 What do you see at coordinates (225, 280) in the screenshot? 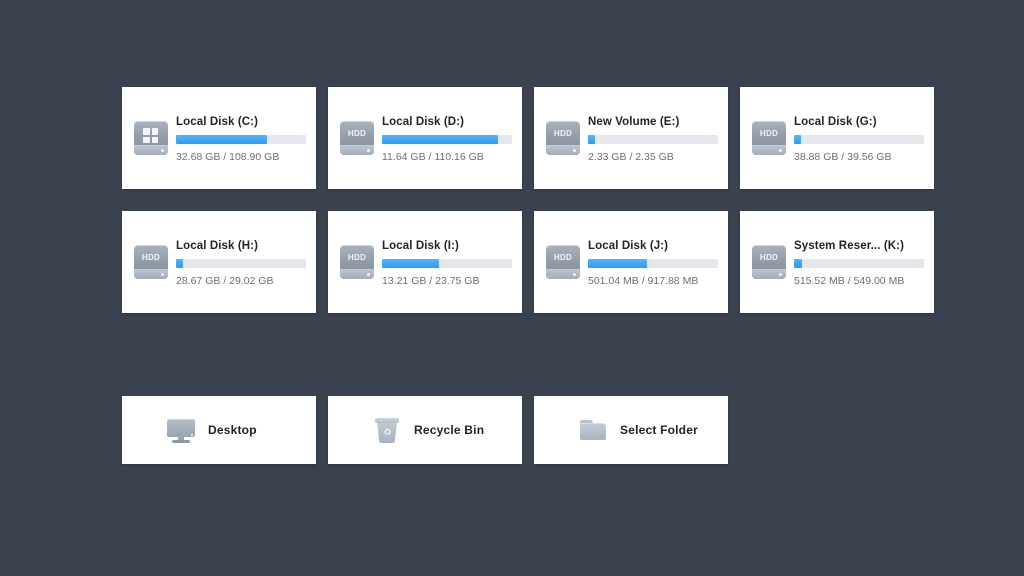
I see `drive-capacity-text: 28.67 GB / 29.02 GB` at bounding box center [225, 280].